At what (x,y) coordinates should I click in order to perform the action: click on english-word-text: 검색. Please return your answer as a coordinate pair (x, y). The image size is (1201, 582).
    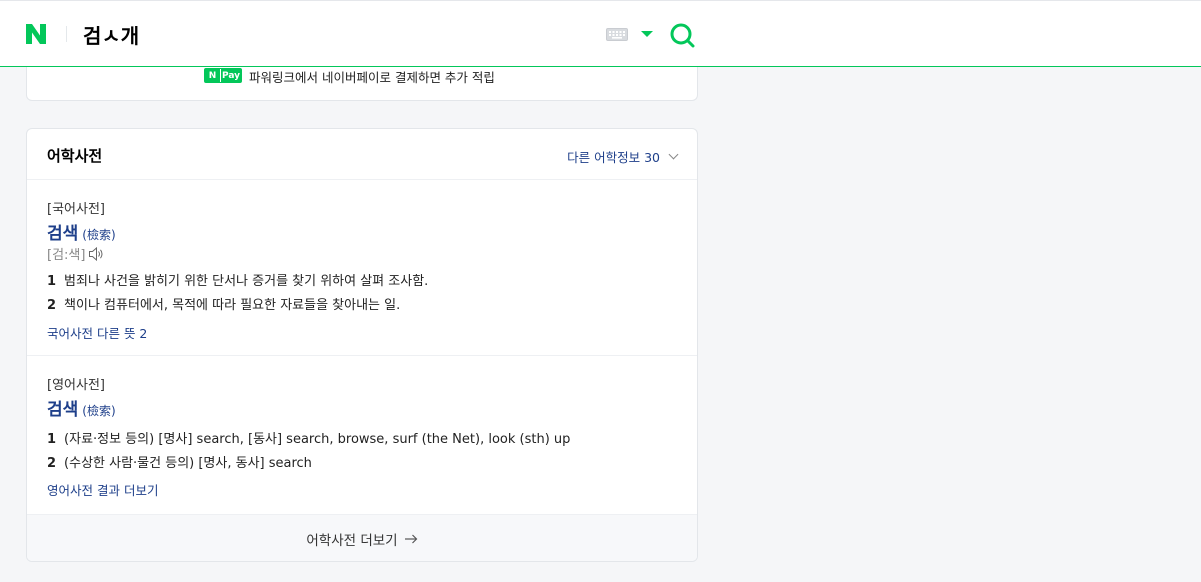
    Looking at the image, I should click on (63, 410).